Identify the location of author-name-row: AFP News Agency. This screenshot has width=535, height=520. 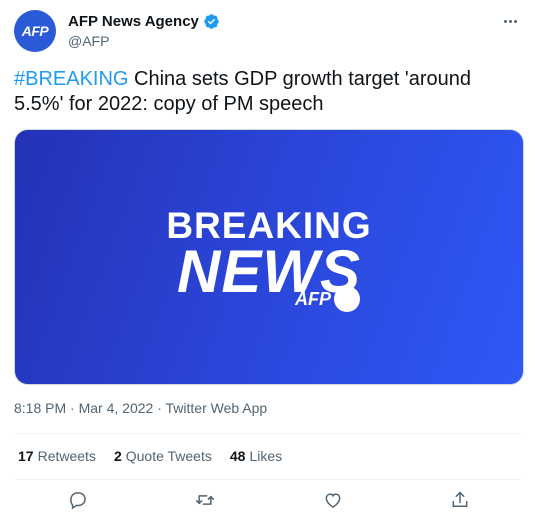
(144, 21).